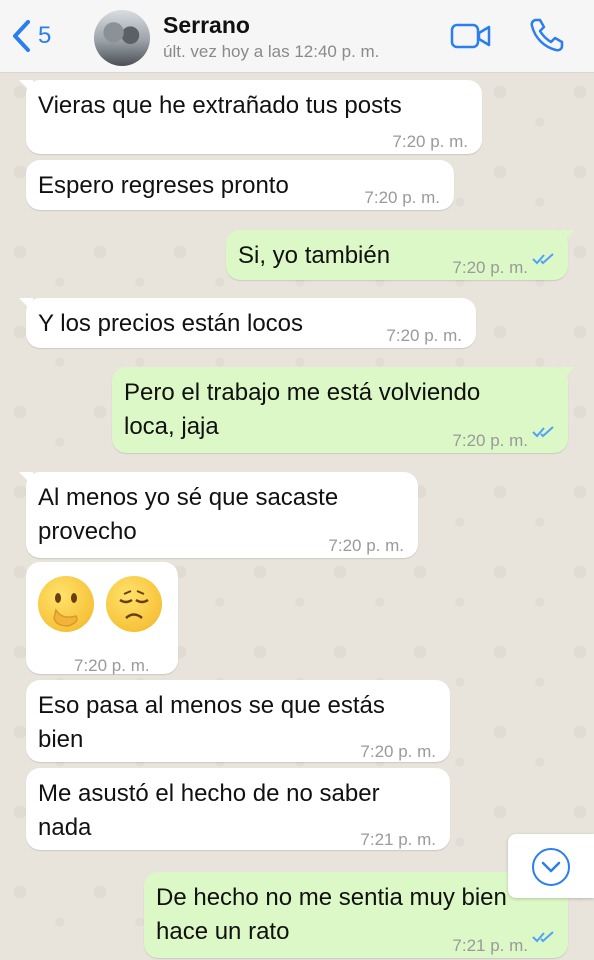 Image resolution: width=594 pixels, height=960 pixels. I want to click on message-text: Si, yo también, so click(314, 255).